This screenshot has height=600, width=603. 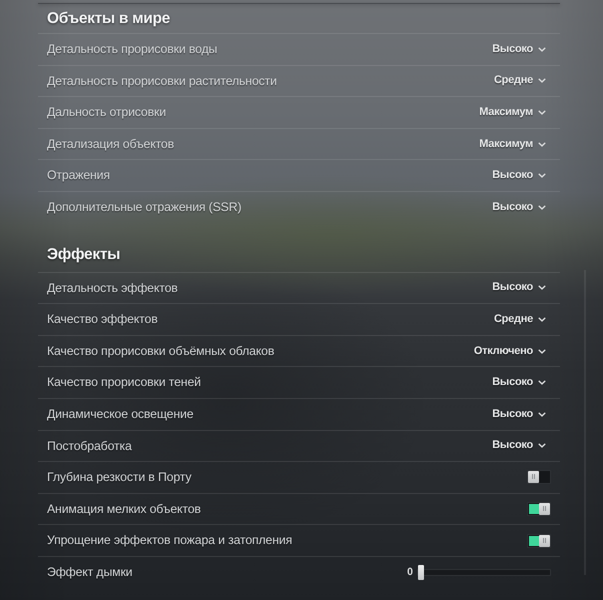 What do you see at coordinates (106, 113) in the screenshot?
I see `setting-label: Дальность отрисовки` at bounding box center [106, 113].